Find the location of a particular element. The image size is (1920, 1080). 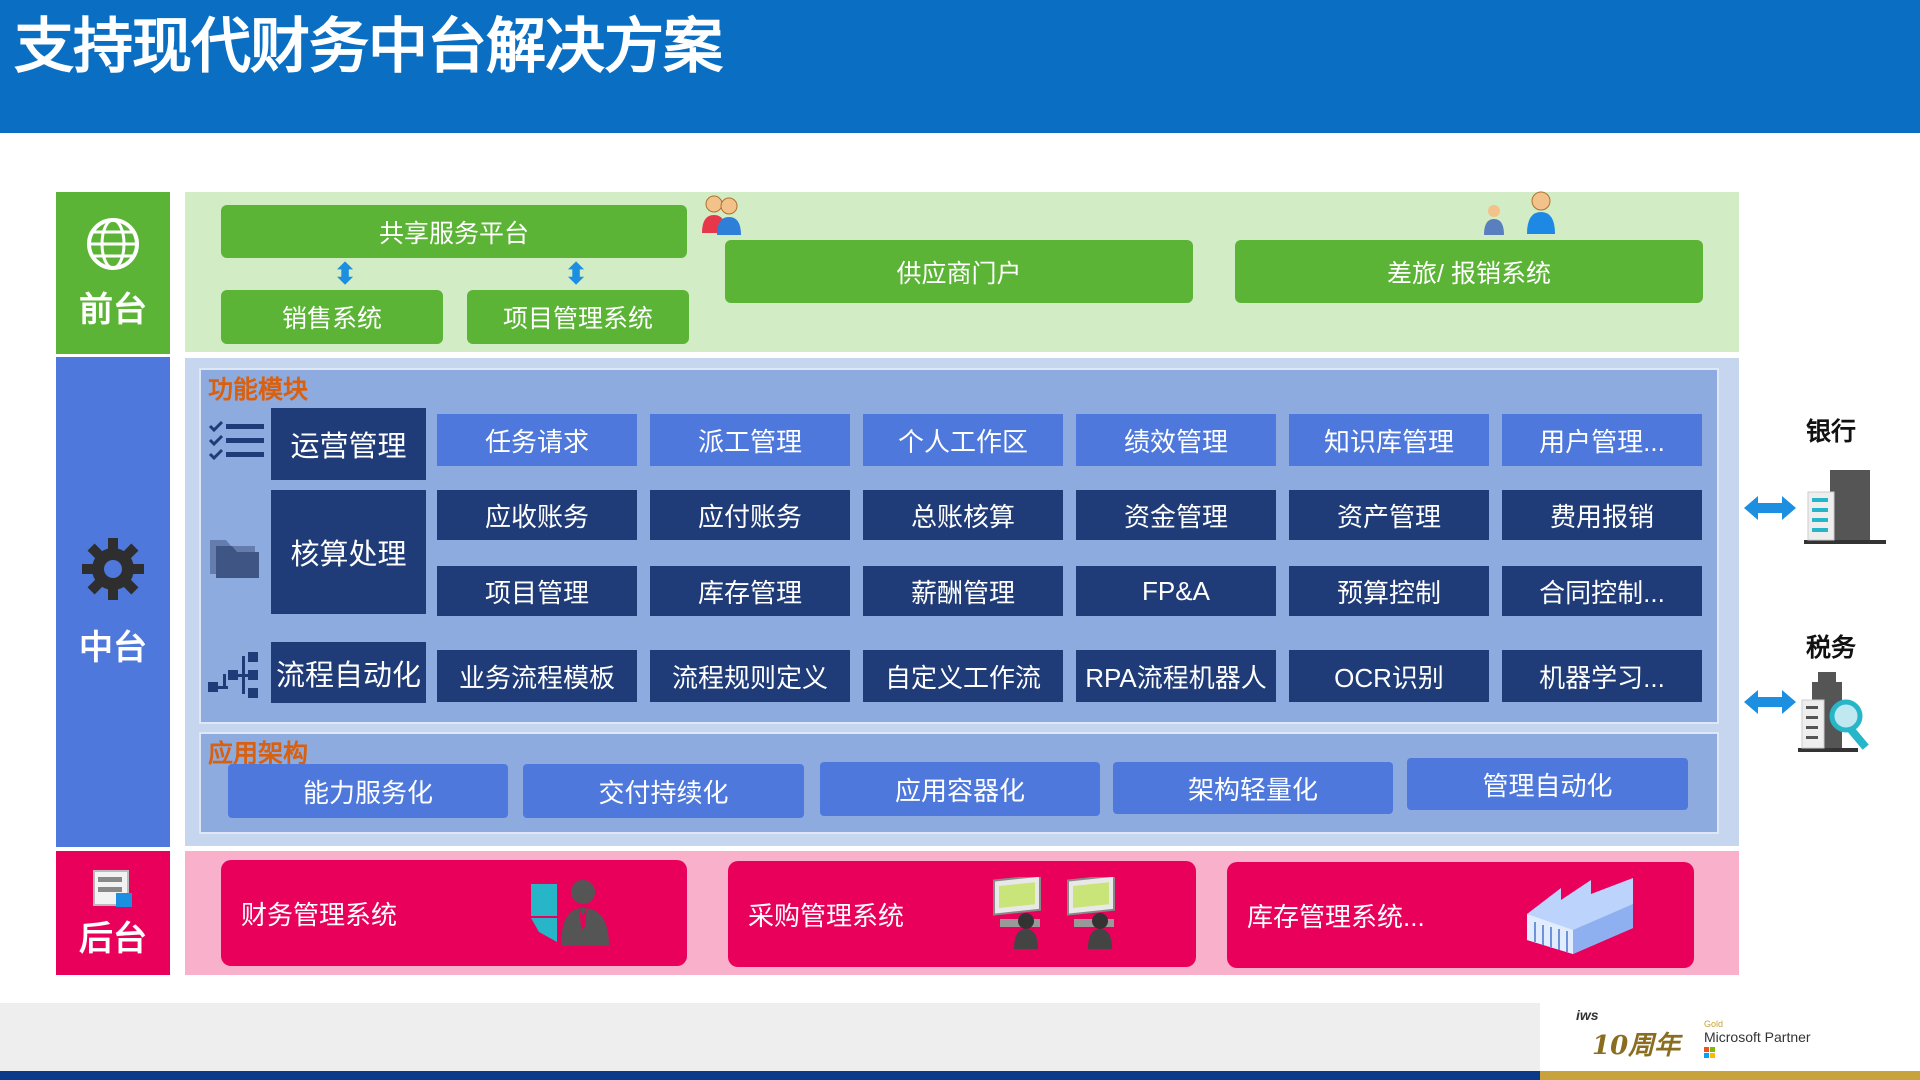

module-cell: 库存管理 is located at coordinates (750, 591).